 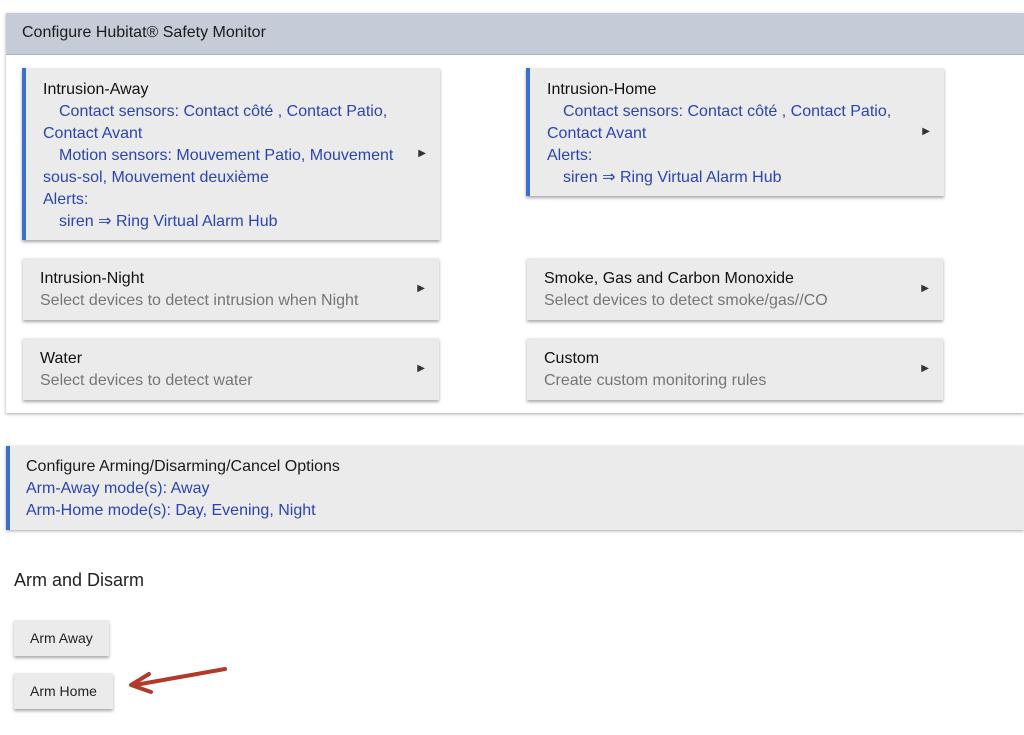 I want to click on card-title: Custom, so click(x=572, y=358).